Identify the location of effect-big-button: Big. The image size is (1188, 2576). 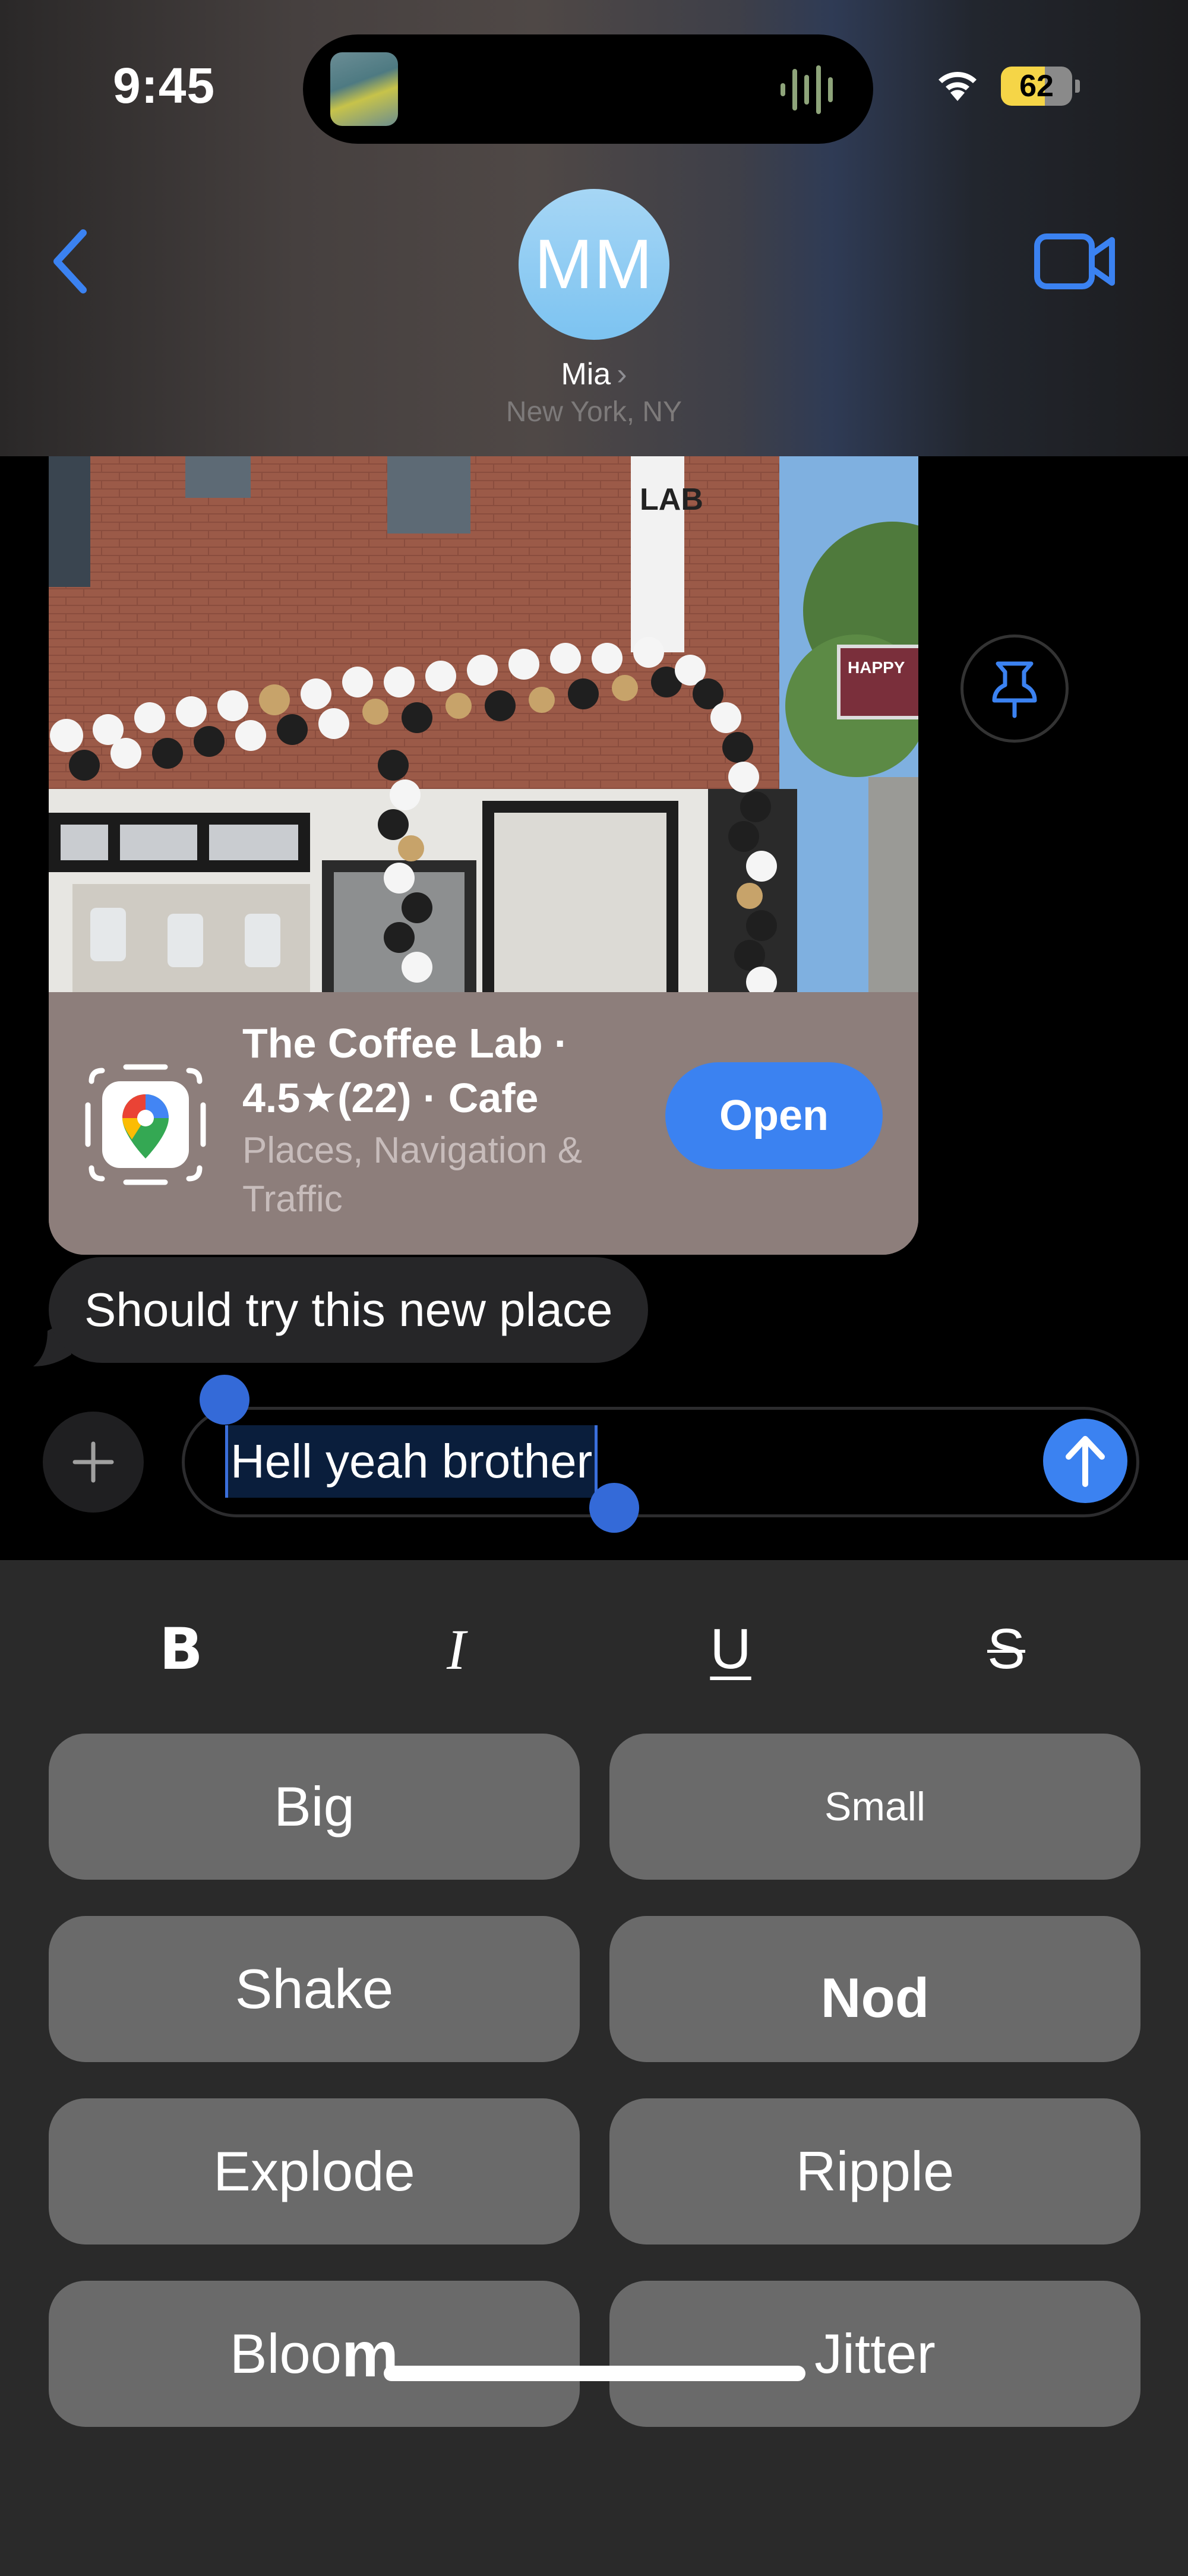
(314, 1807).